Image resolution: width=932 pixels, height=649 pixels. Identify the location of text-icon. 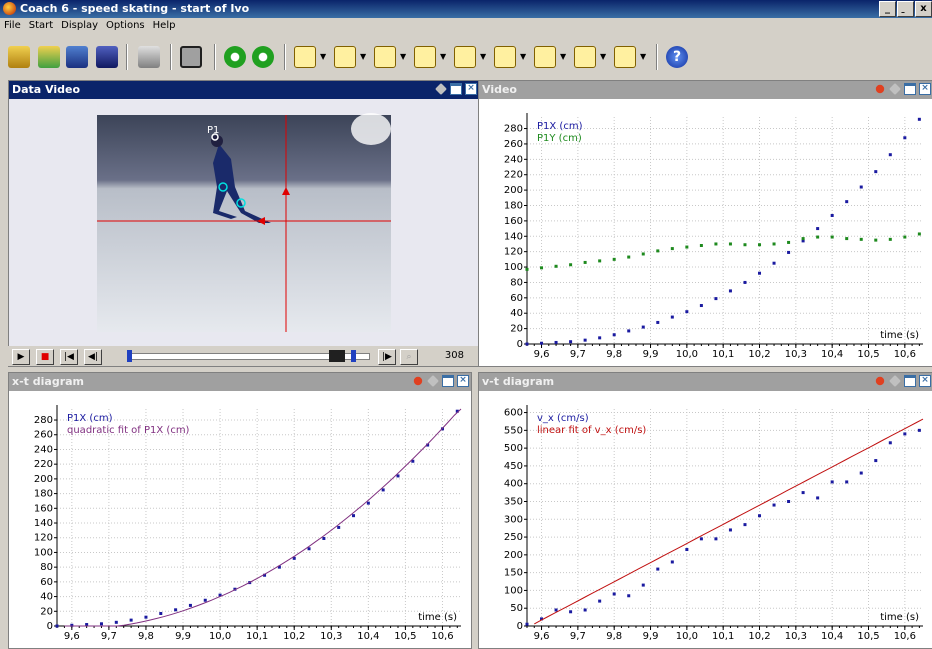
(465, 57).